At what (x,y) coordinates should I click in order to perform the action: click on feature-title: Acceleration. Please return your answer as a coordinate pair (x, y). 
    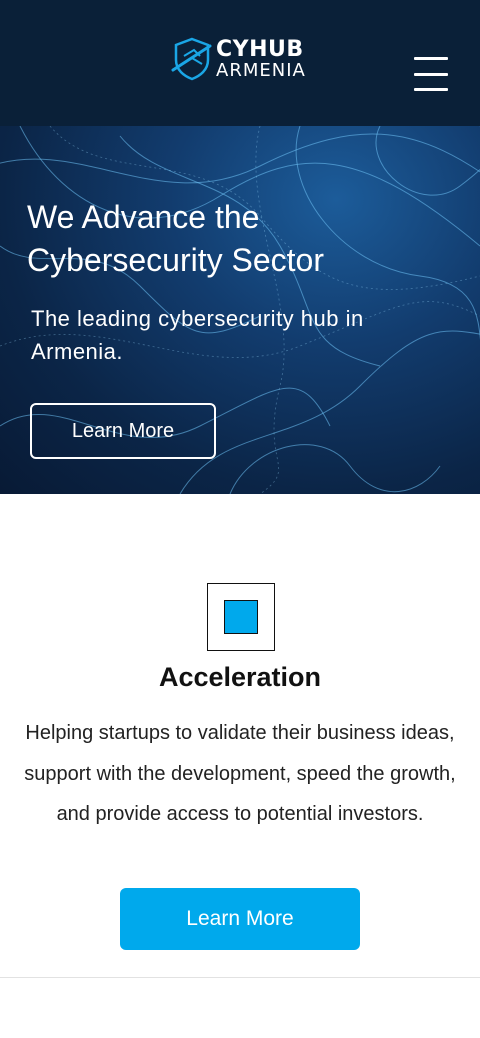
    Looking at the image, I should click on (240, 677).